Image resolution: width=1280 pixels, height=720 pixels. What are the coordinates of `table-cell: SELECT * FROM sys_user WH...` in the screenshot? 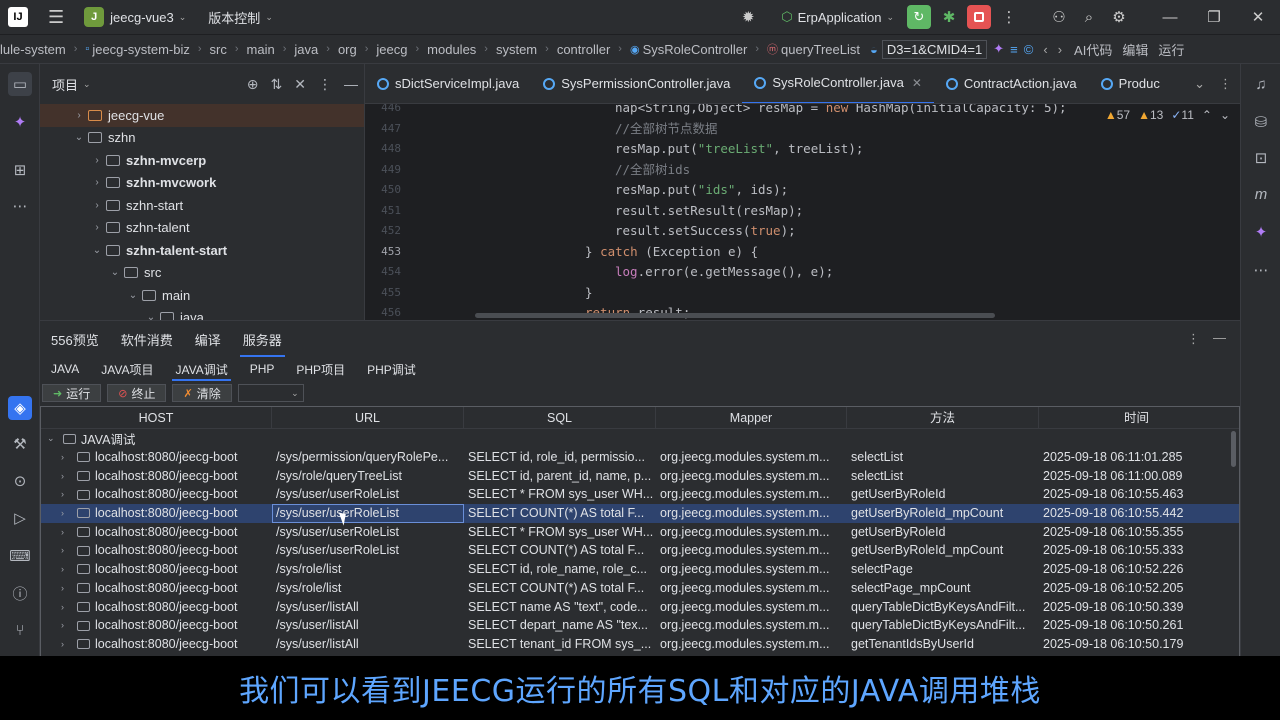 It's located at (560, 494).